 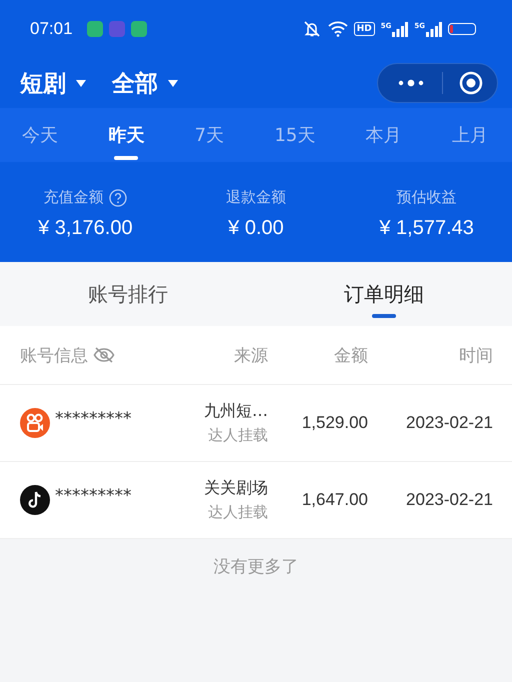 I want to click on stat-label: 退款金额, so click(x=256, y=197).